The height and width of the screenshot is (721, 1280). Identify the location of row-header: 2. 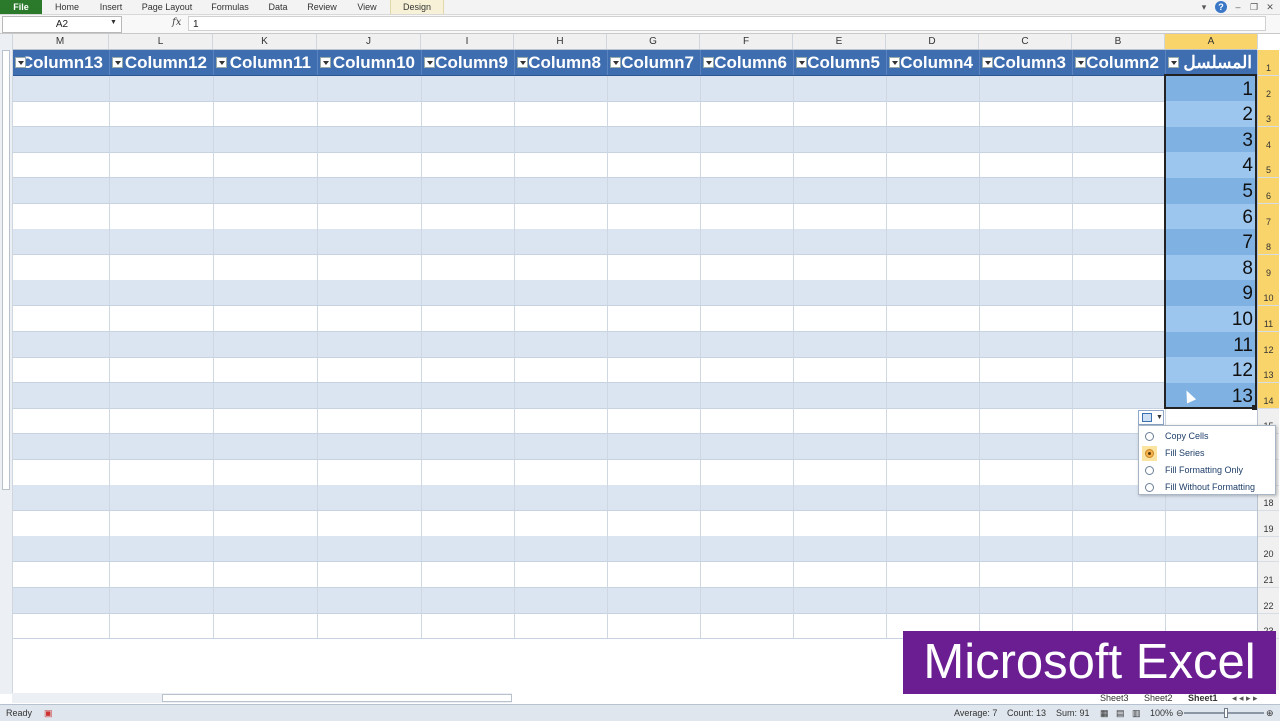
(1268, 89).